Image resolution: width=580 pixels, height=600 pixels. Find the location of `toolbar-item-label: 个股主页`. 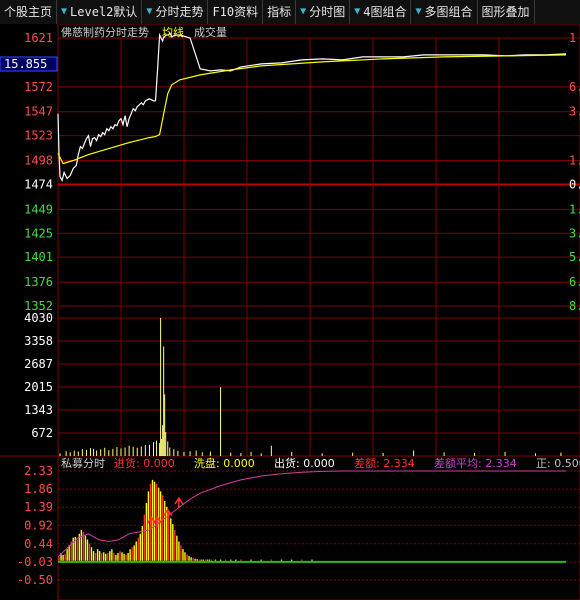

toolbar-item-label: 个股主页 is located at coordinates (28, 12).